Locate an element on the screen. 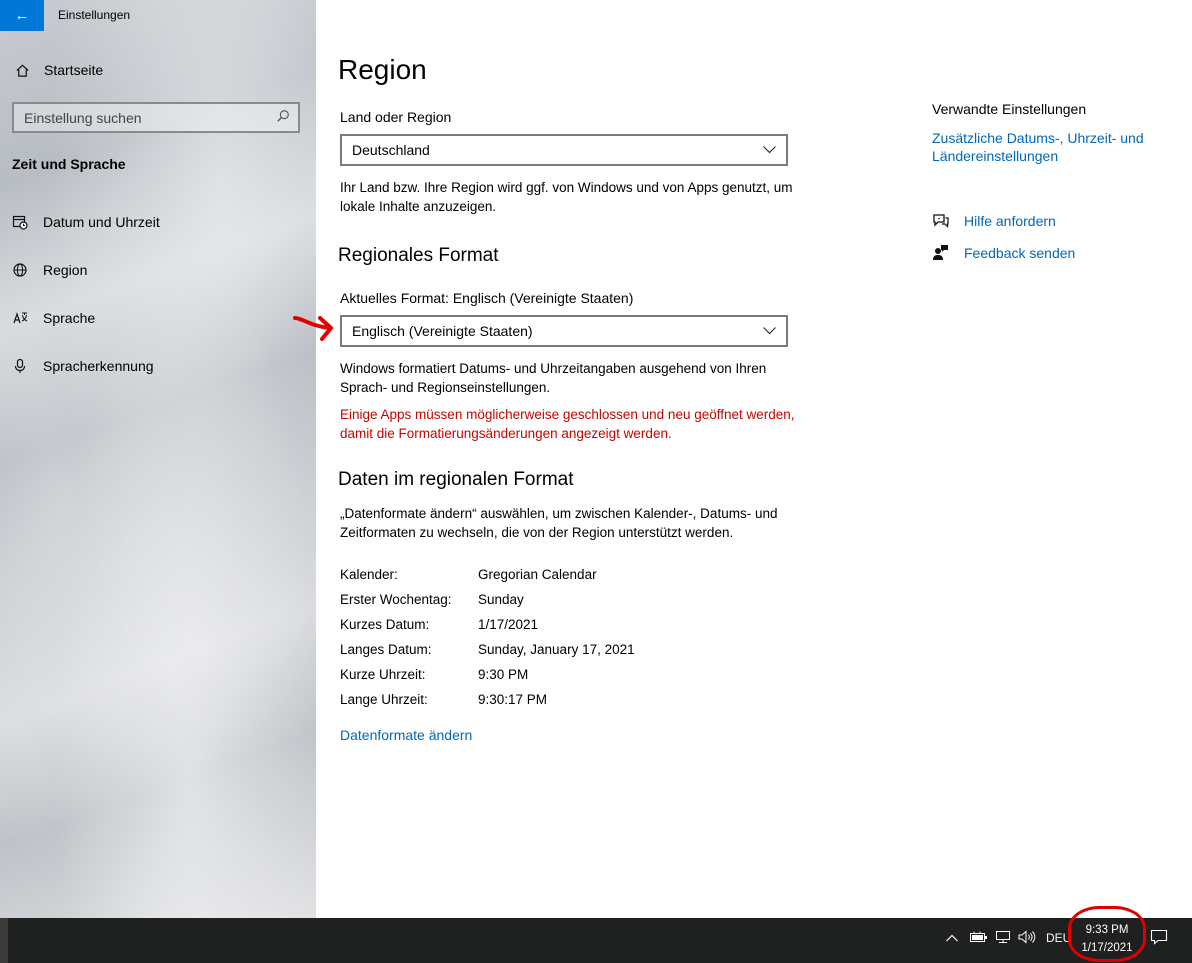  sidebar-item-speech: Spracherkennung is located at coordinates (82, 366).